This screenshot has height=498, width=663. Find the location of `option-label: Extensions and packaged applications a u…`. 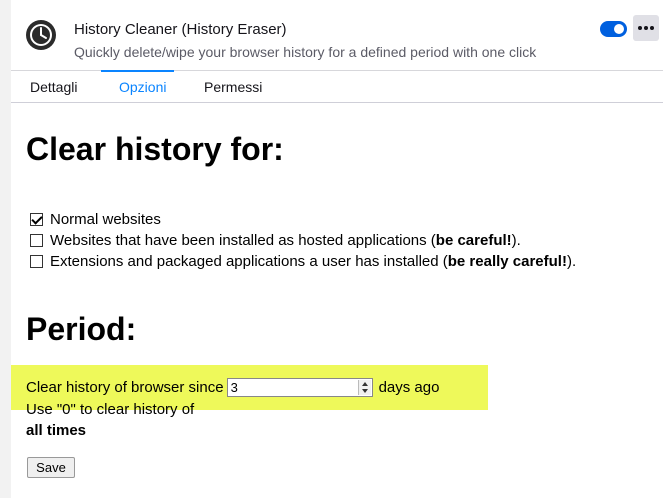

option-label: Extensions and packaged applications a u… is located at coordinates (249, 261).